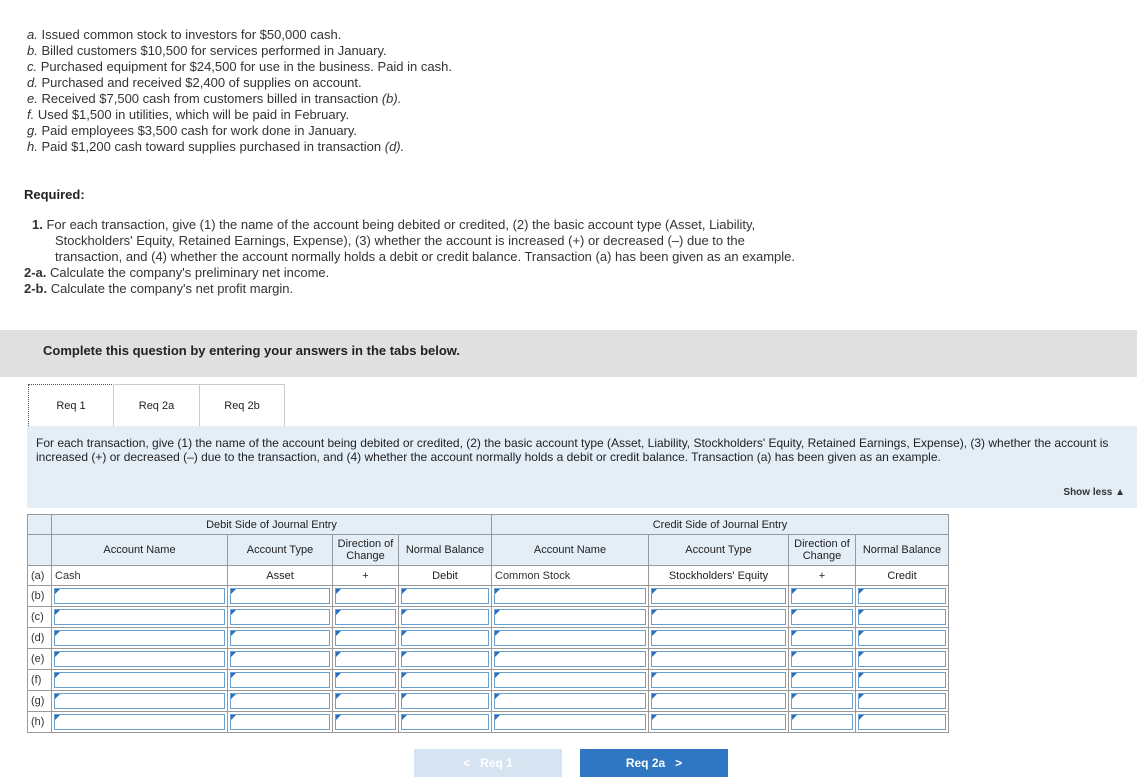 Image resolution: width=1146 pixels, height=783 pixels. I want to click on prev-button: < Req 1, so click(488, 763).